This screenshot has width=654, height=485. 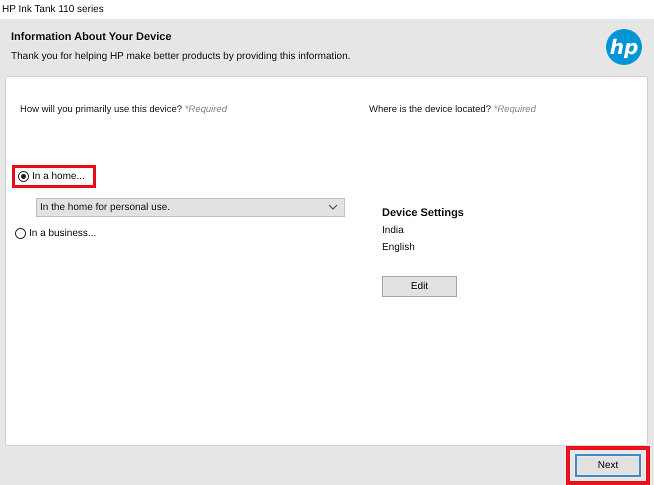 I want to click on edit-button: Edit, so click(x=419, y=286).